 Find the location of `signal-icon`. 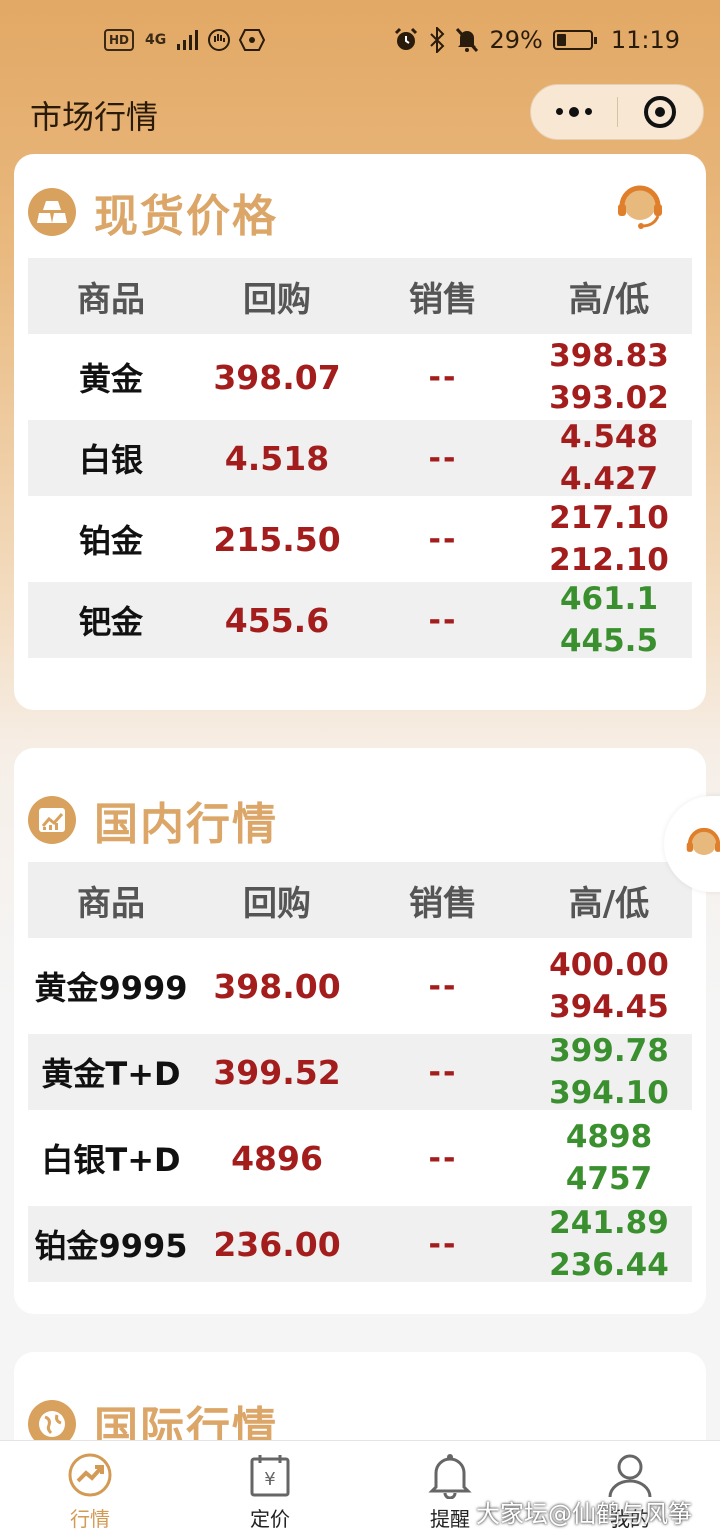

signal-icon is located at coordinates (188, 40).